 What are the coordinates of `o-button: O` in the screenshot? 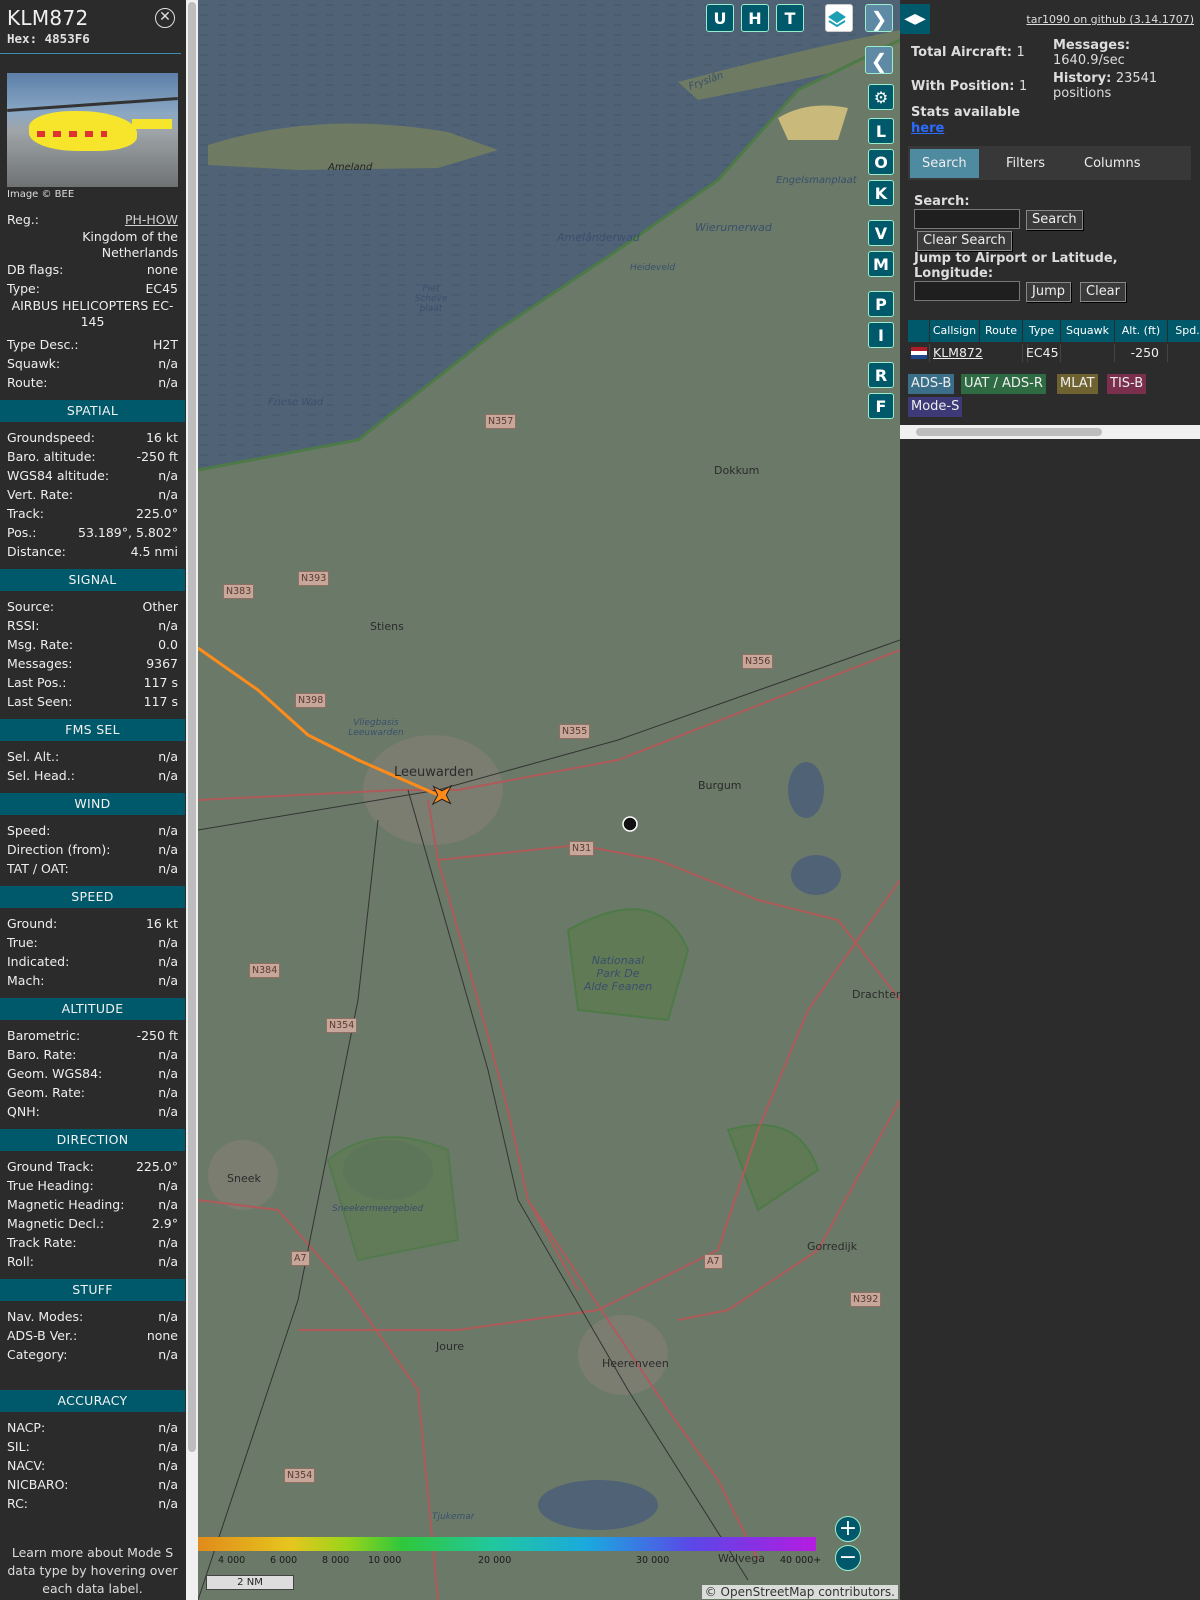 It's located at (881, 162).